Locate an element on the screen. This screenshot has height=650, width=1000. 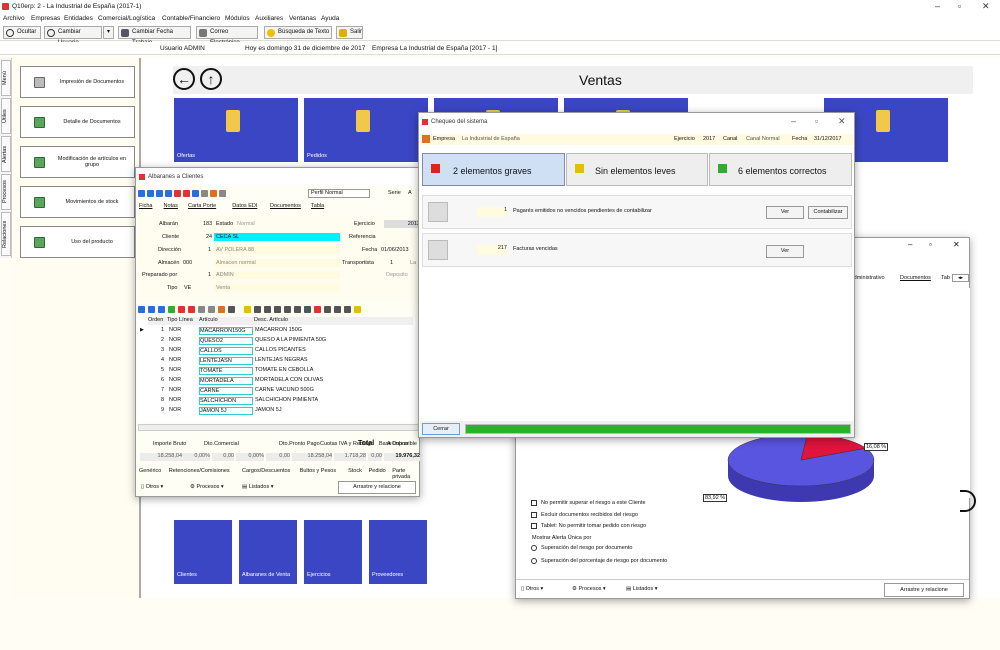
text-search-button: Búsqueda de Texto is located at coordinates (298, 32).